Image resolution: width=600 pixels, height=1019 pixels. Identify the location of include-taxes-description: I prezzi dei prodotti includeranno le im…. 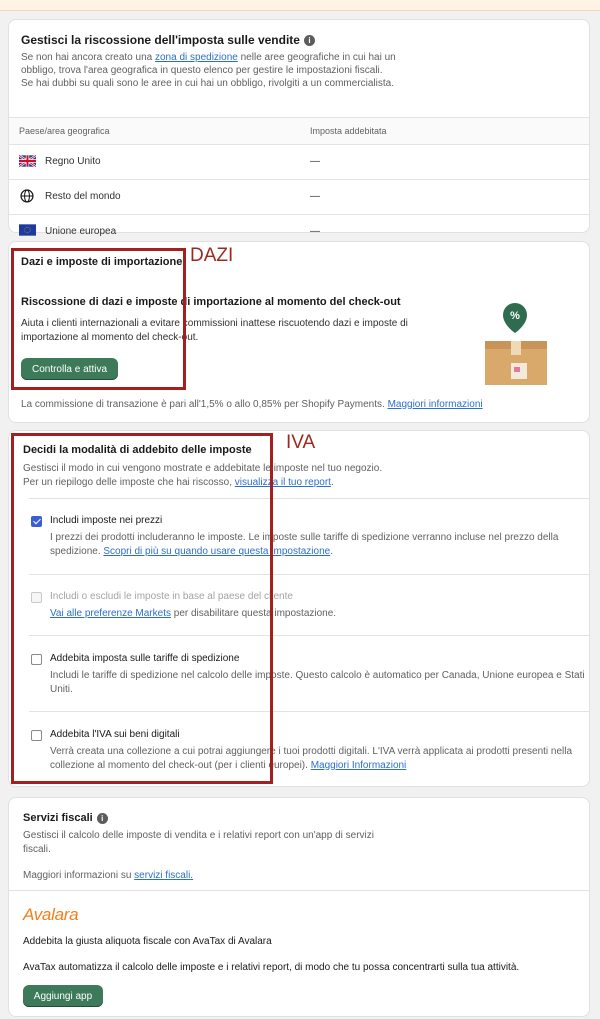
(304, 544).